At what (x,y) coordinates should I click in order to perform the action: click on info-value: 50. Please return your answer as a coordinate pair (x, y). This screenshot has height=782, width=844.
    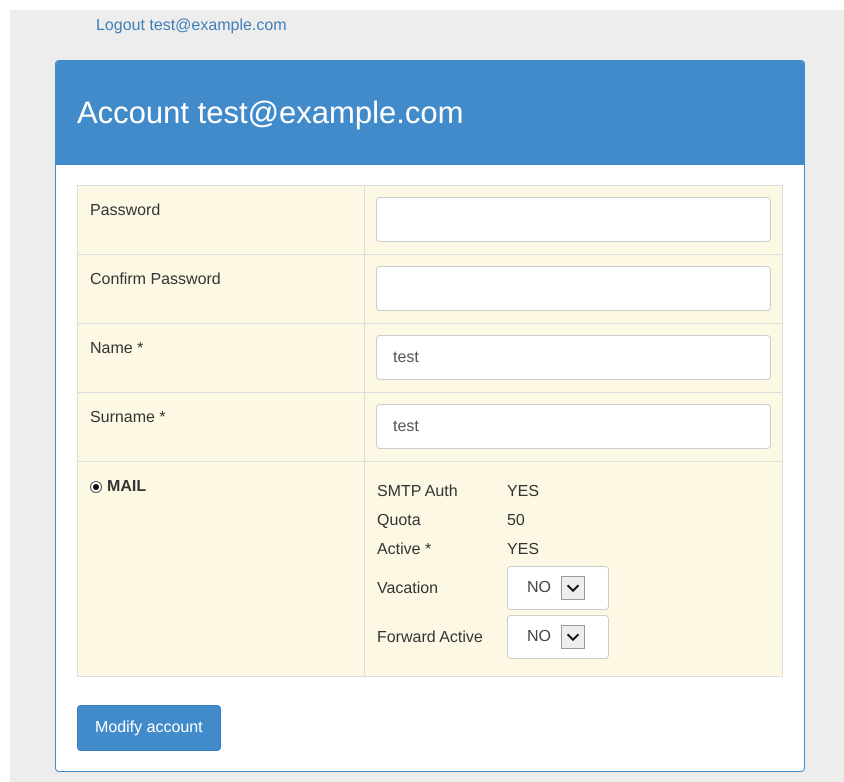
    Looking at the image, I should click on (516, 521).